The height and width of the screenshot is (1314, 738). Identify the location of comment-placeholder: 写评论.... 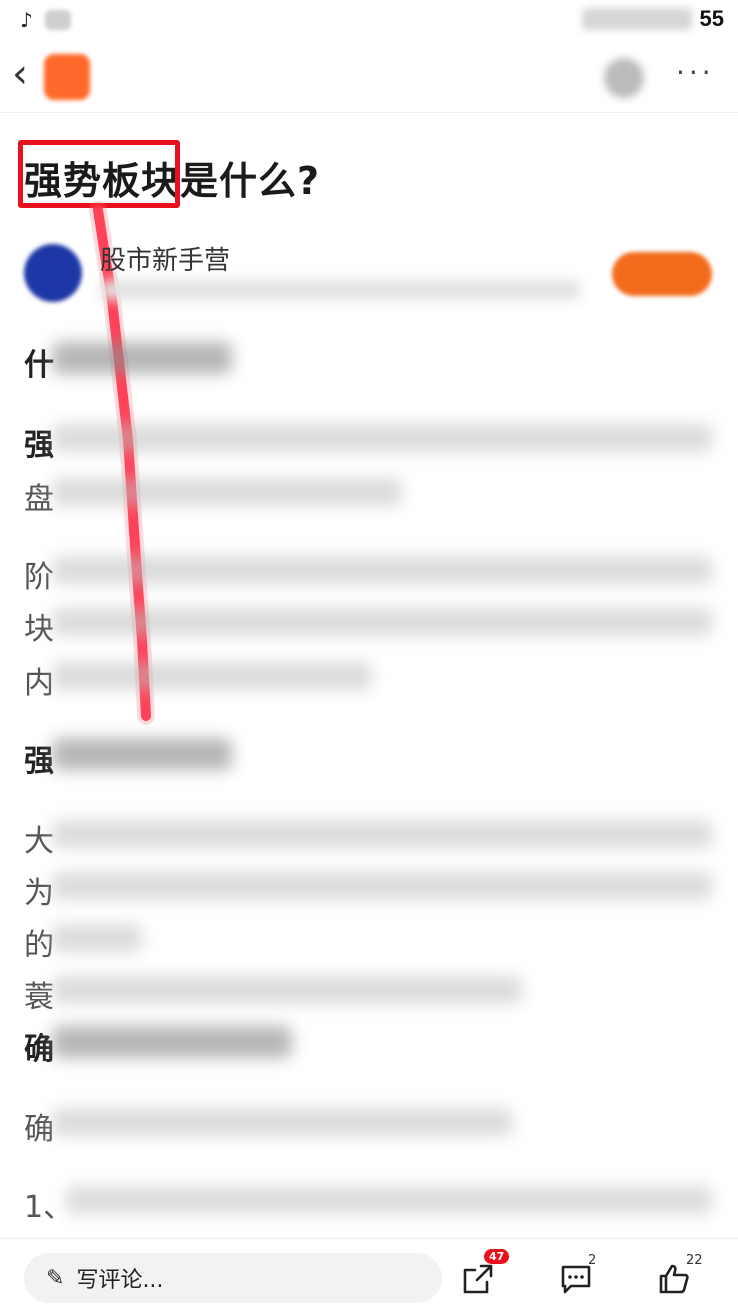
(120, 1280).